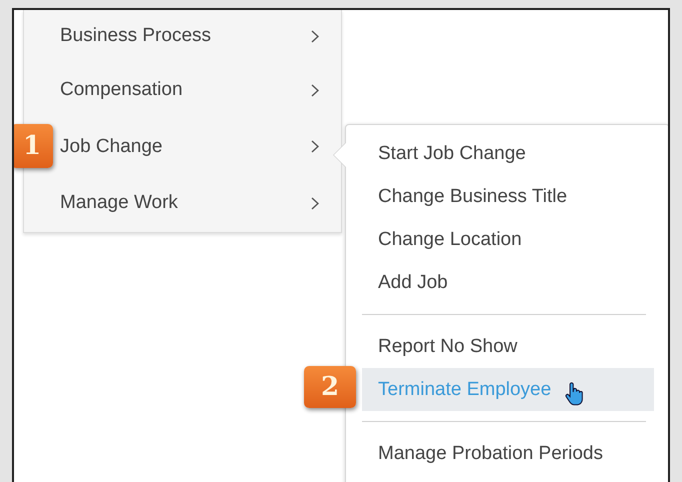 The width and height of the screenshot is (682, 482). What do you see at coordinates (330, 387) in the screenshot?
I see `step-badge: 2` at bounding box center [330, 387].